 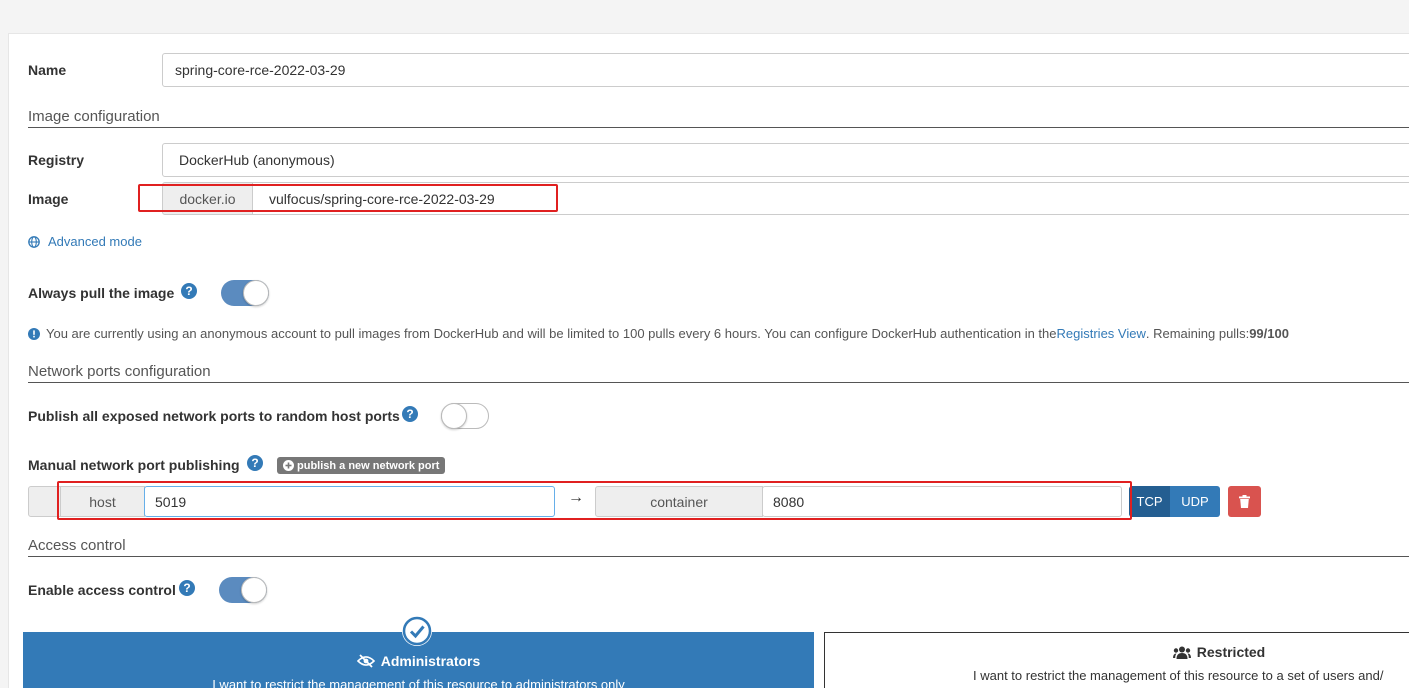 I want to click on trash-icon, so click(x=1244, y=501).